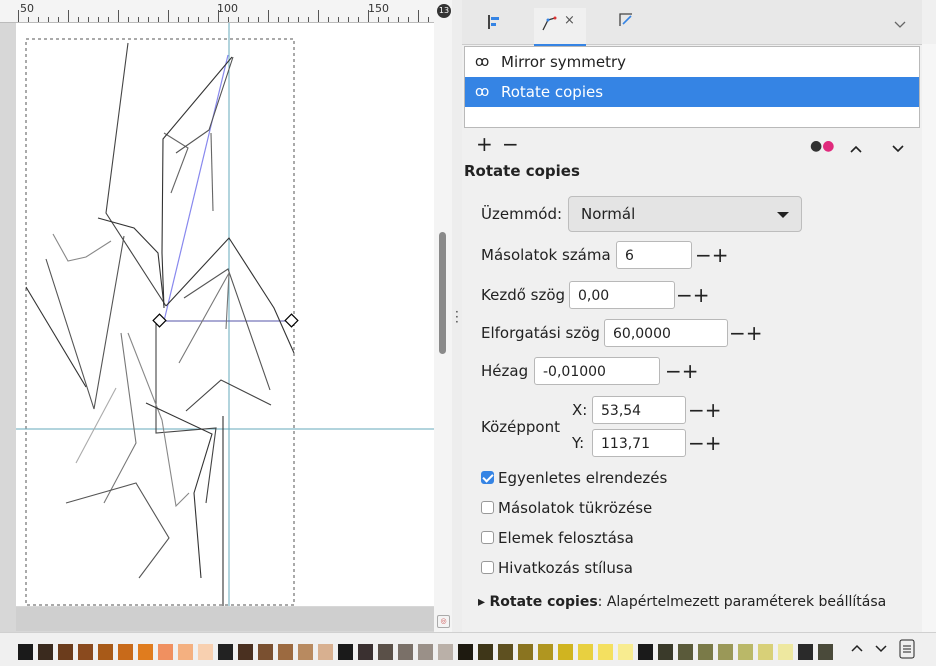  I want to click on move-up-icon, so click(856, 146).